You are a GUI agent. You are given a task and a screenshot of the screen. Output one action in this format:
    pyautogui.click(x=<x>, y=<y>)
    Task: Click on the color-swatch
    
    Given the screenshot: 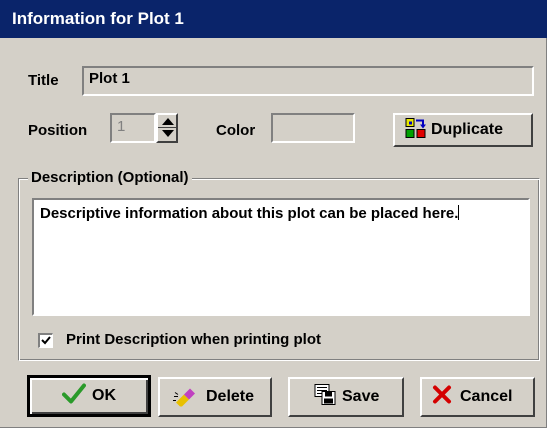 What is the action you would take?
    pyautogui.click(x=313, y=128)
    